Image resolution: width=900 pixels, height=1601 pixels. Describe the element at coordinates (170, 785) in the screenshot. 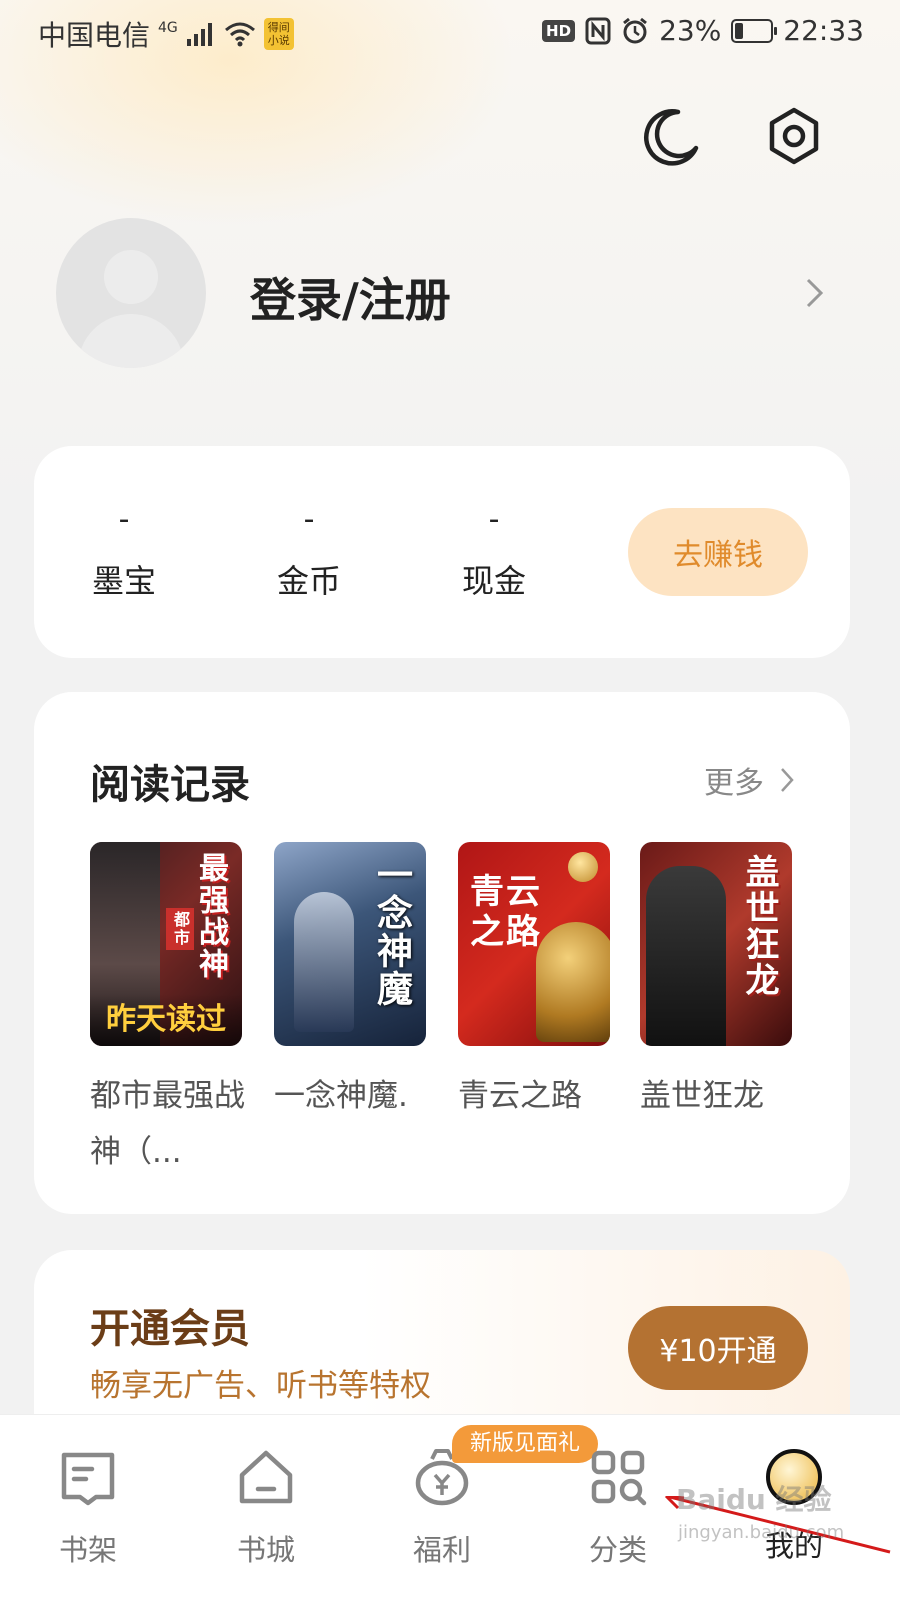

I see `section-title: 阅读记录` at that location.